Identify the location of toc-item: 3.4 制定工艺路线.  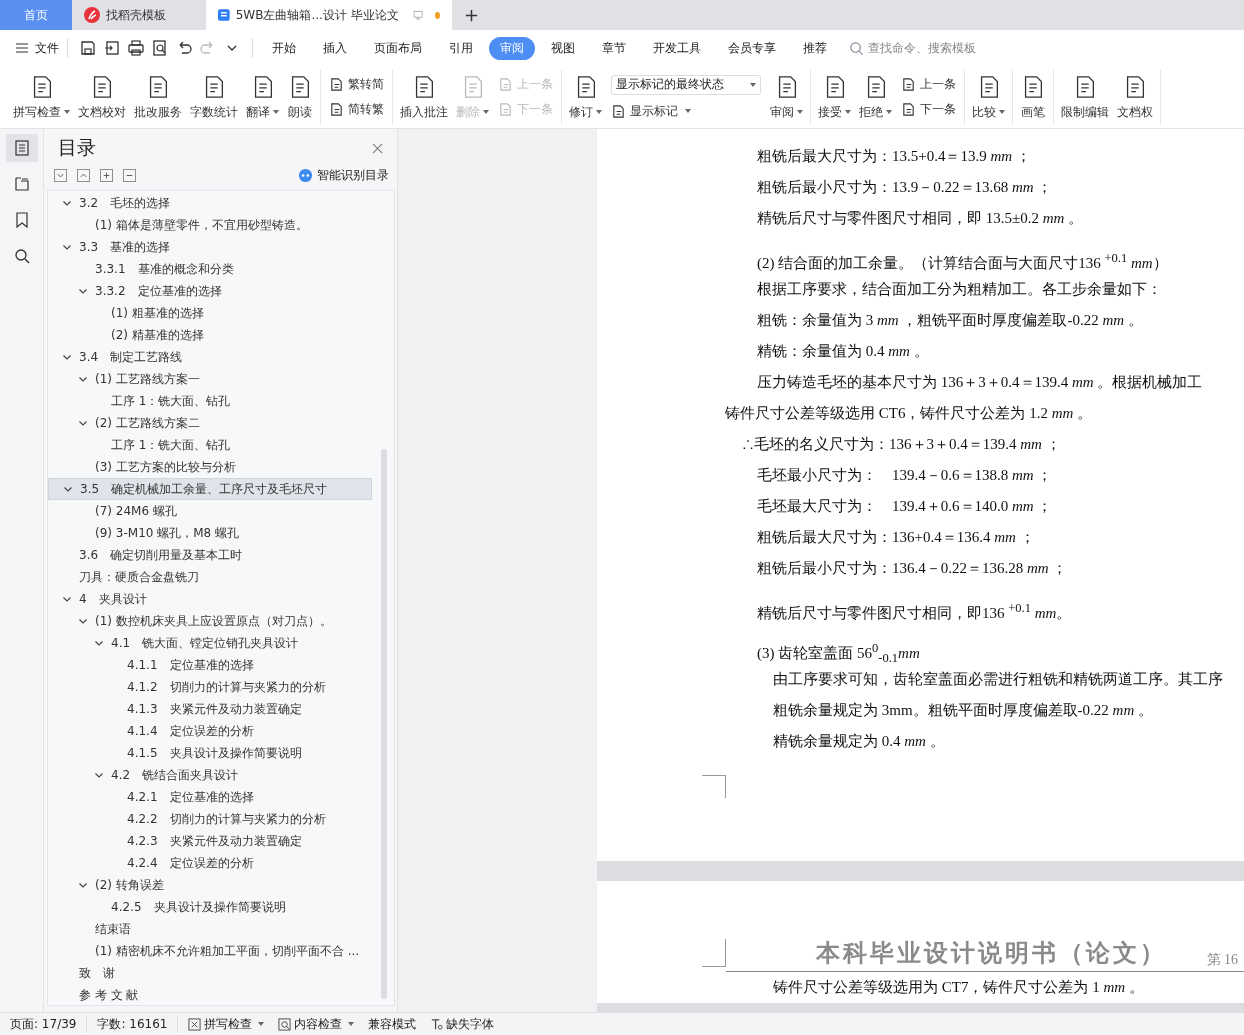
(210, 357).